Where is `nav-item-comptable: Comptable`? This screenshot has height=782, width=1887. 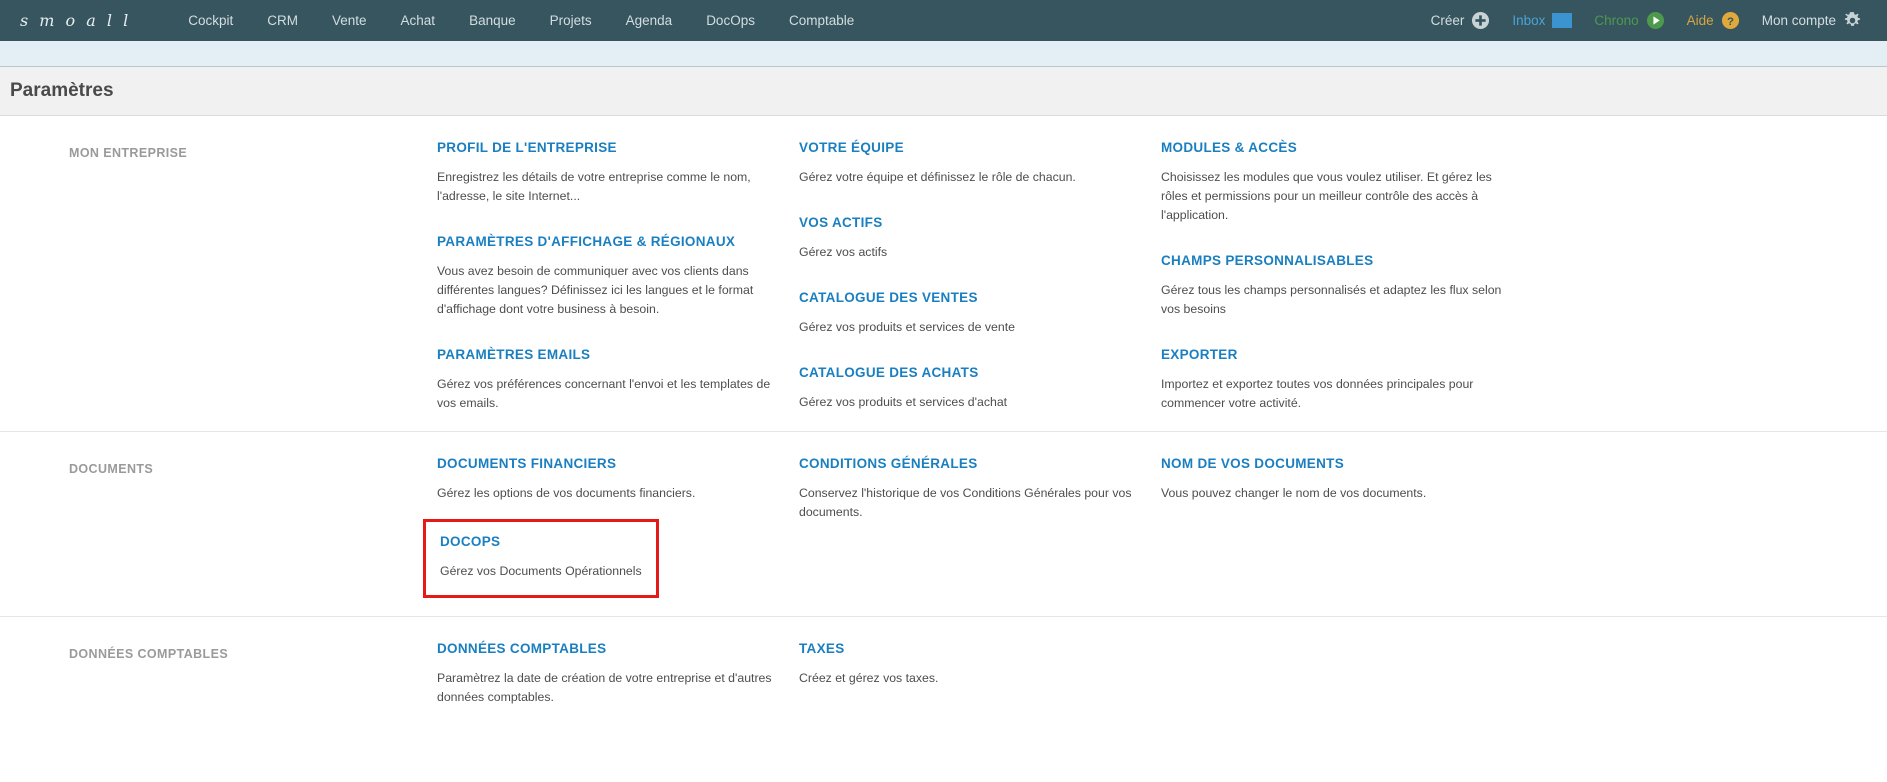
nav-item-comptable: Comptable is located at coordinates (821, 20).